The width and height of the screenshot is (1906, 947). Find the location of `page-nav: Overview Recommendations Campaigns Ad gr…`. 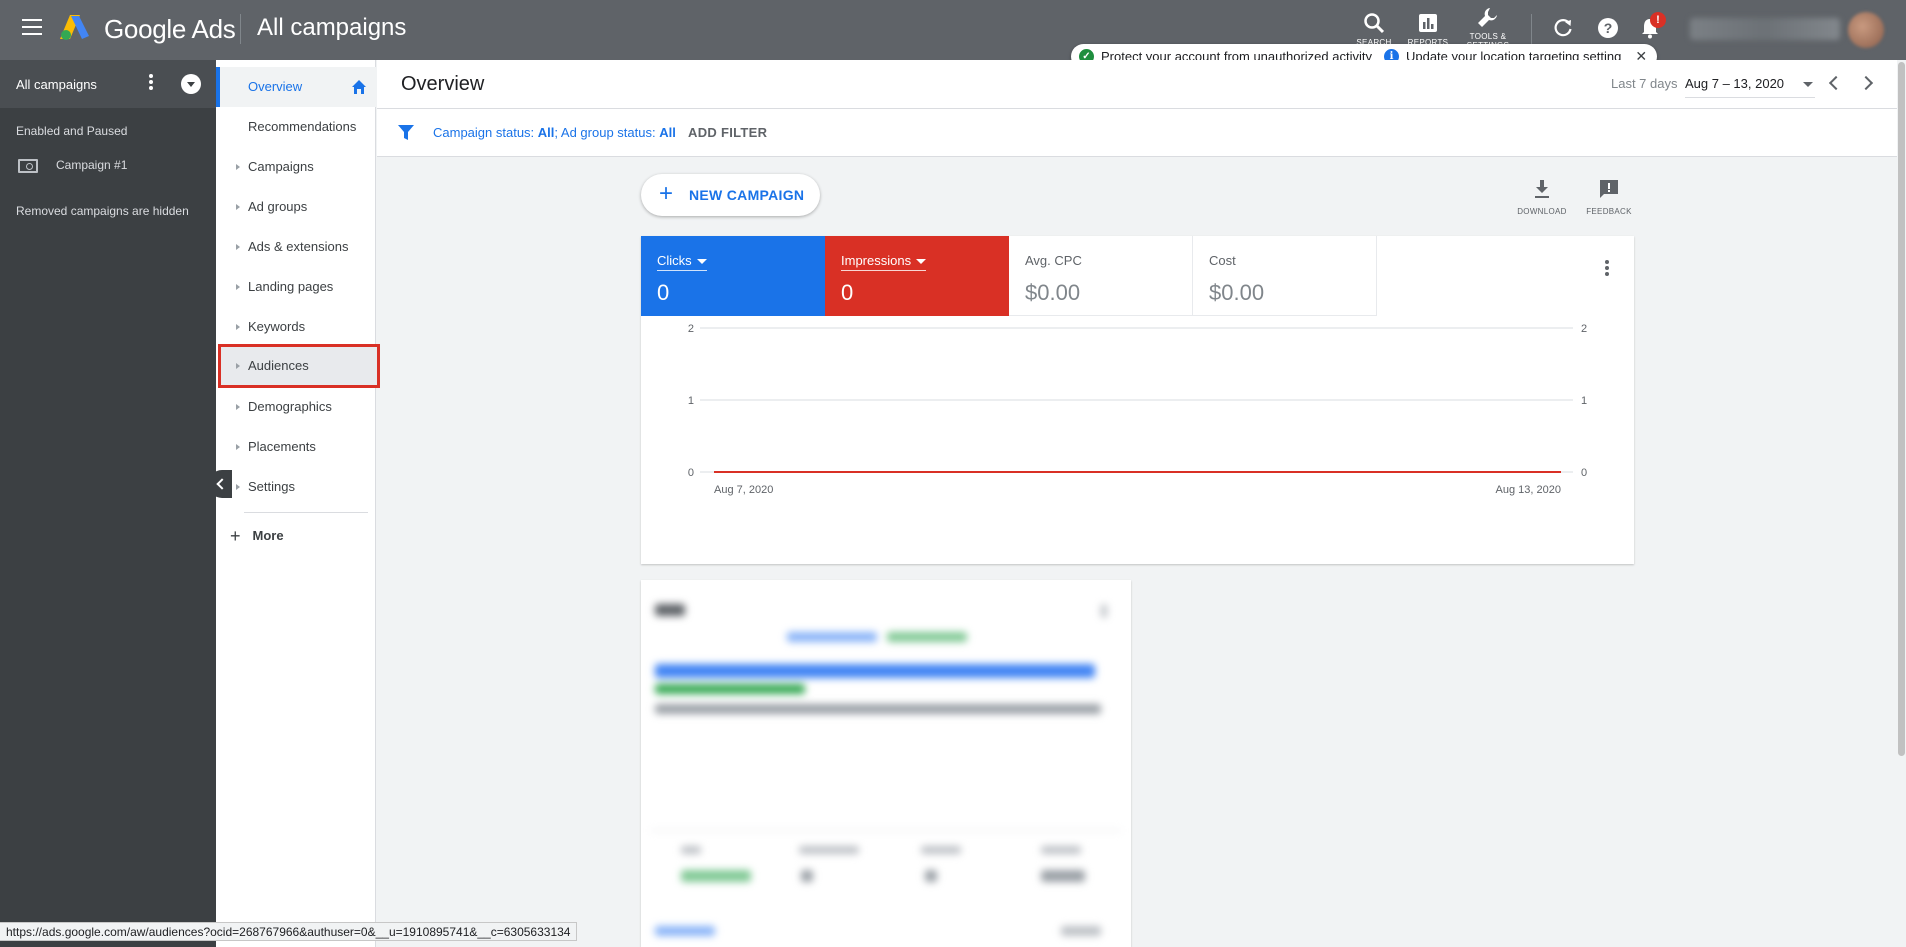

page-nav: Overview Recommendations Campaigns Ad gr… is located at coordinates (298, 503).